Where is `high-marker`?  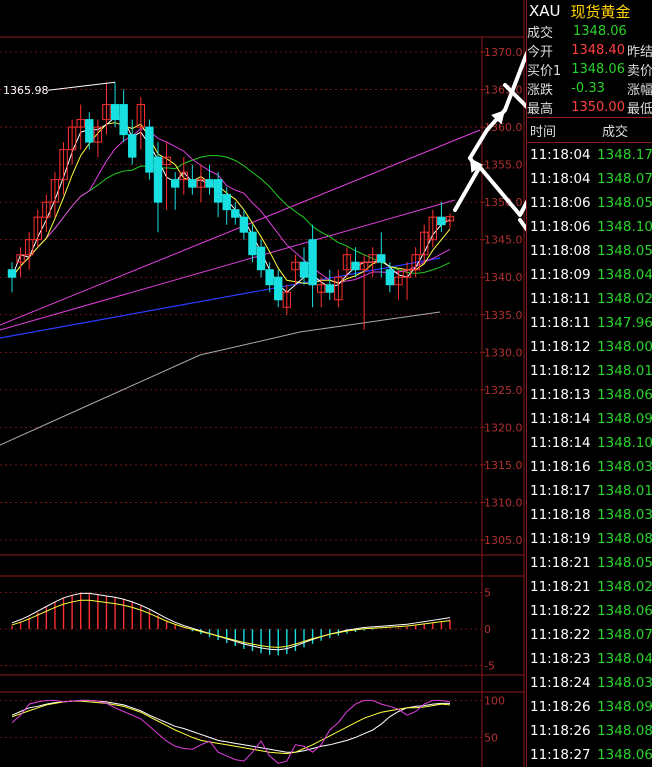 high-marker is located at coordinates (81, 86).